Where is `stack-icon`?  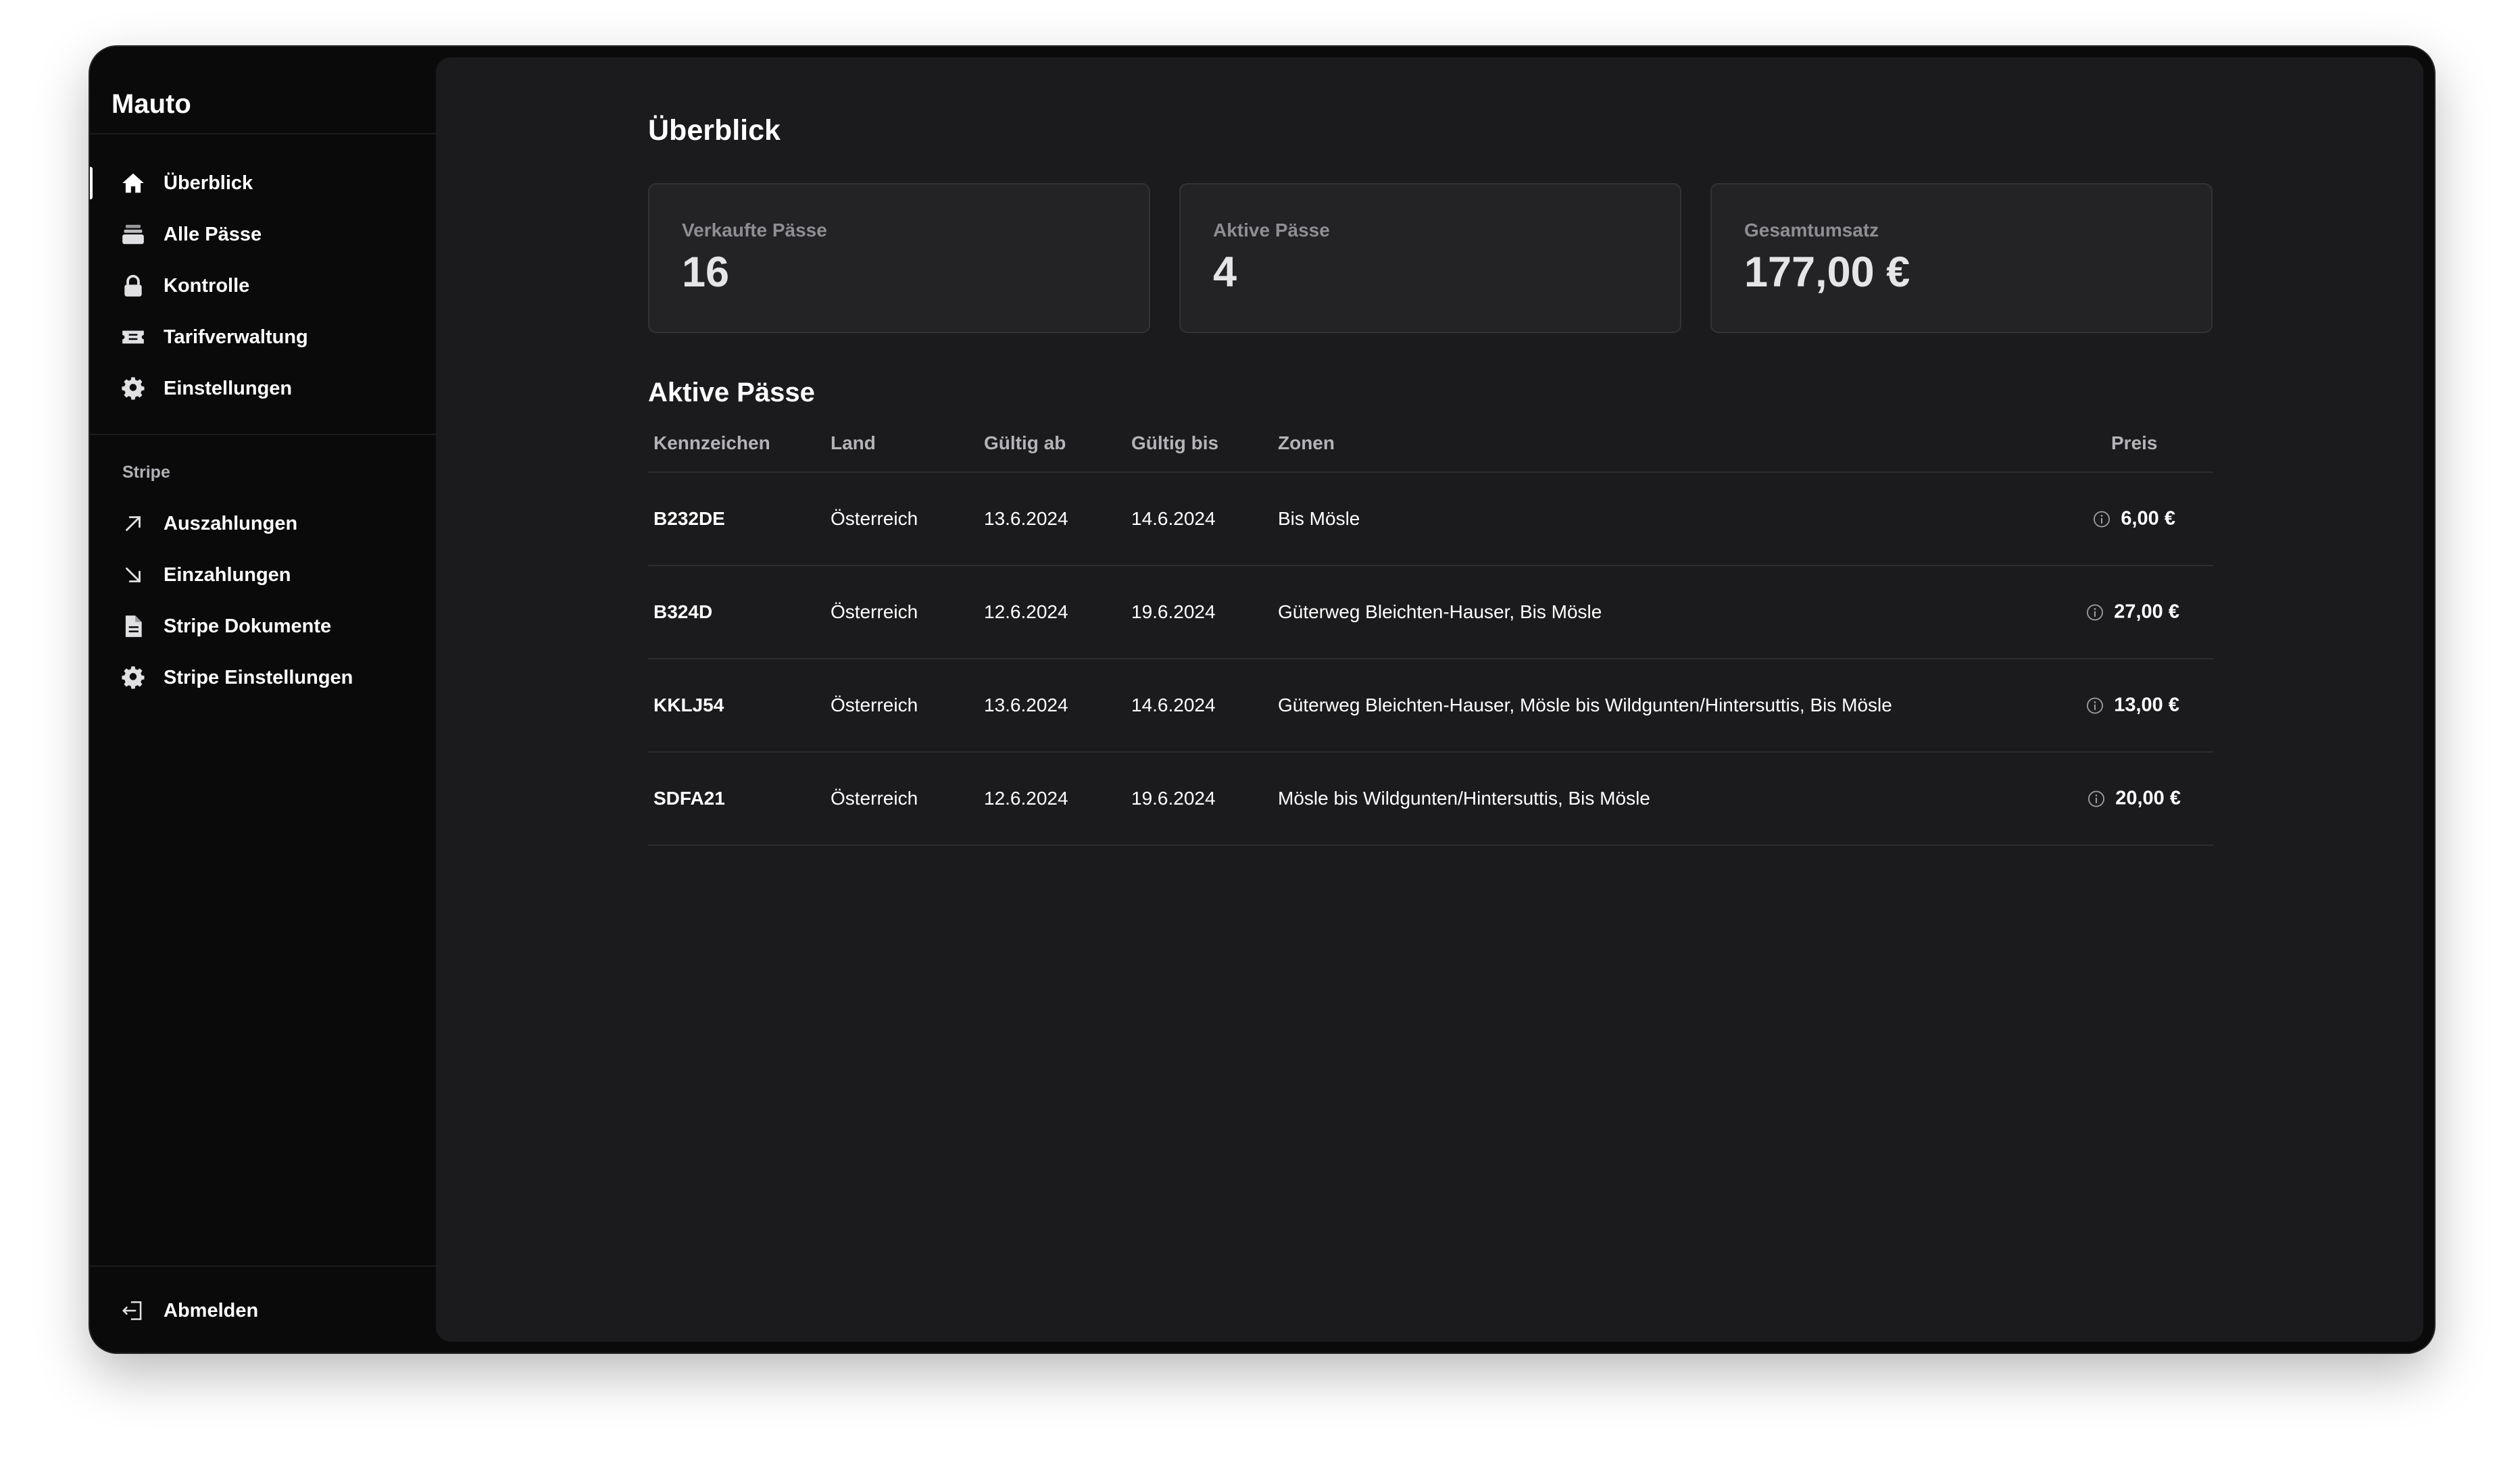
stack-icon is located at coordinates (134, 234).